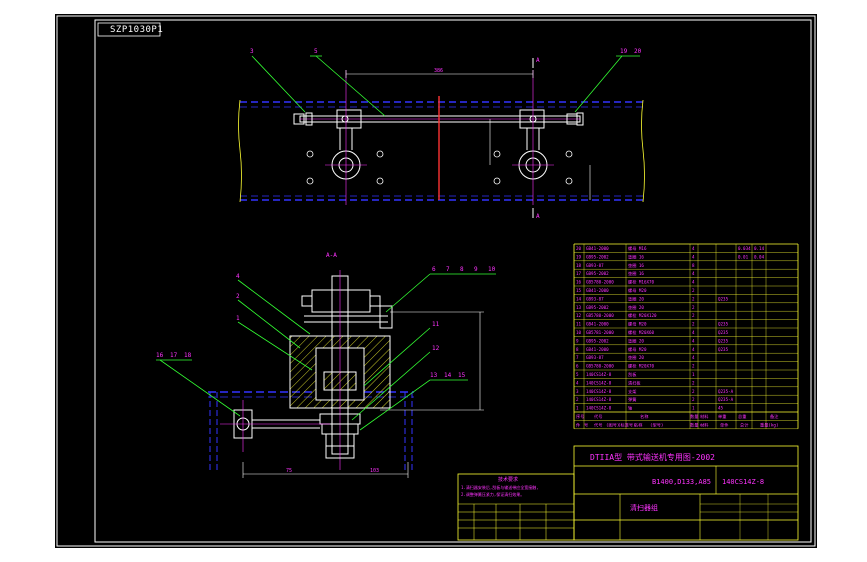 The width and height of the screenshot is (867, 562). Describe the element at coordinates (744, 248) in the screenshot. I see `parts-row-unit-weight: 0.034` at that location.